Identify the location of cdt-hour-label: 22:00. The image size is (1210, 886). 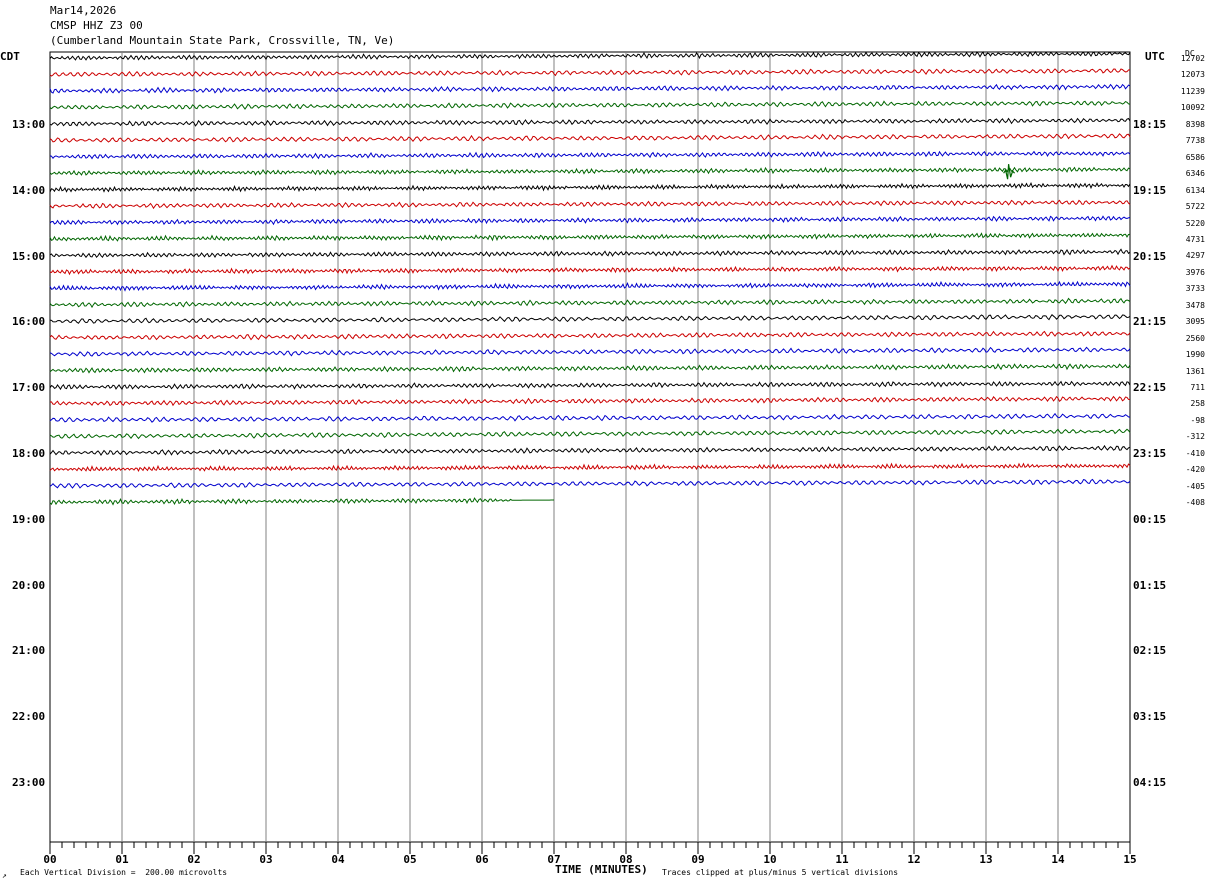
(29, 717).